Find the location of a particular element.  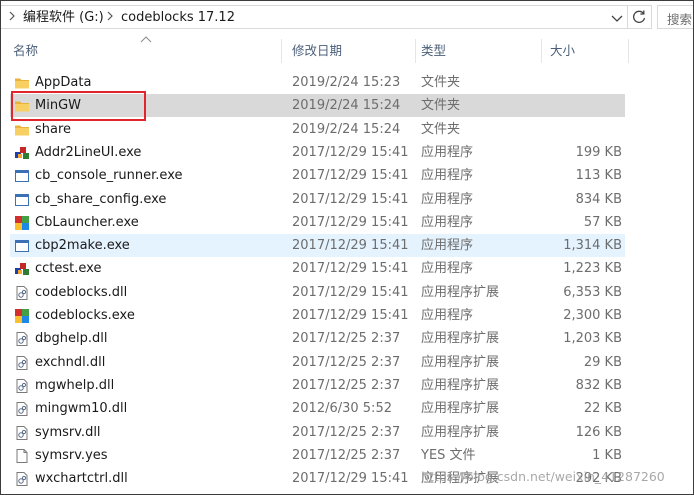

blank-file-icon is located at coordinates (22, 456).